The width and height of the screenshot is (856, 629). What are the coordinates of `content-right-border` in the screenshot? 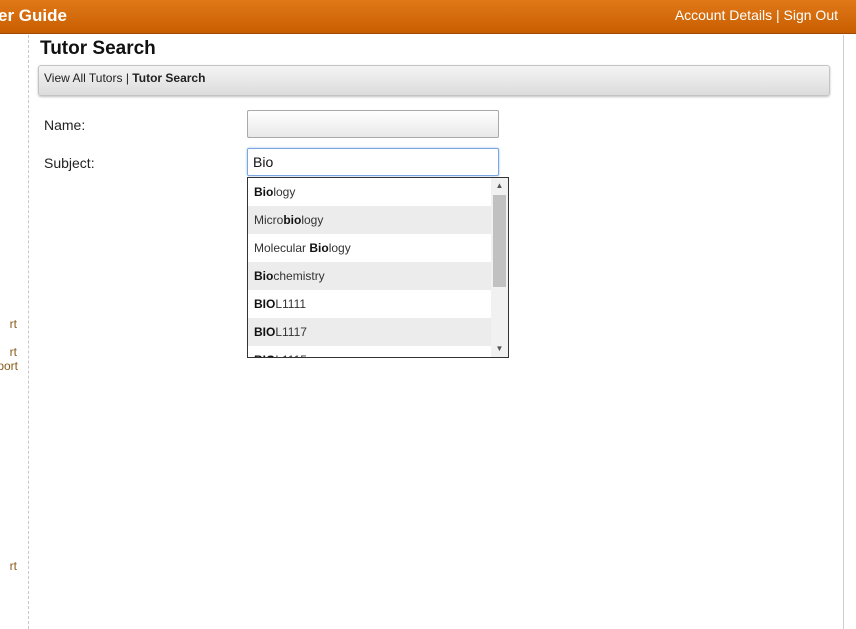 It's located at (843, 332).